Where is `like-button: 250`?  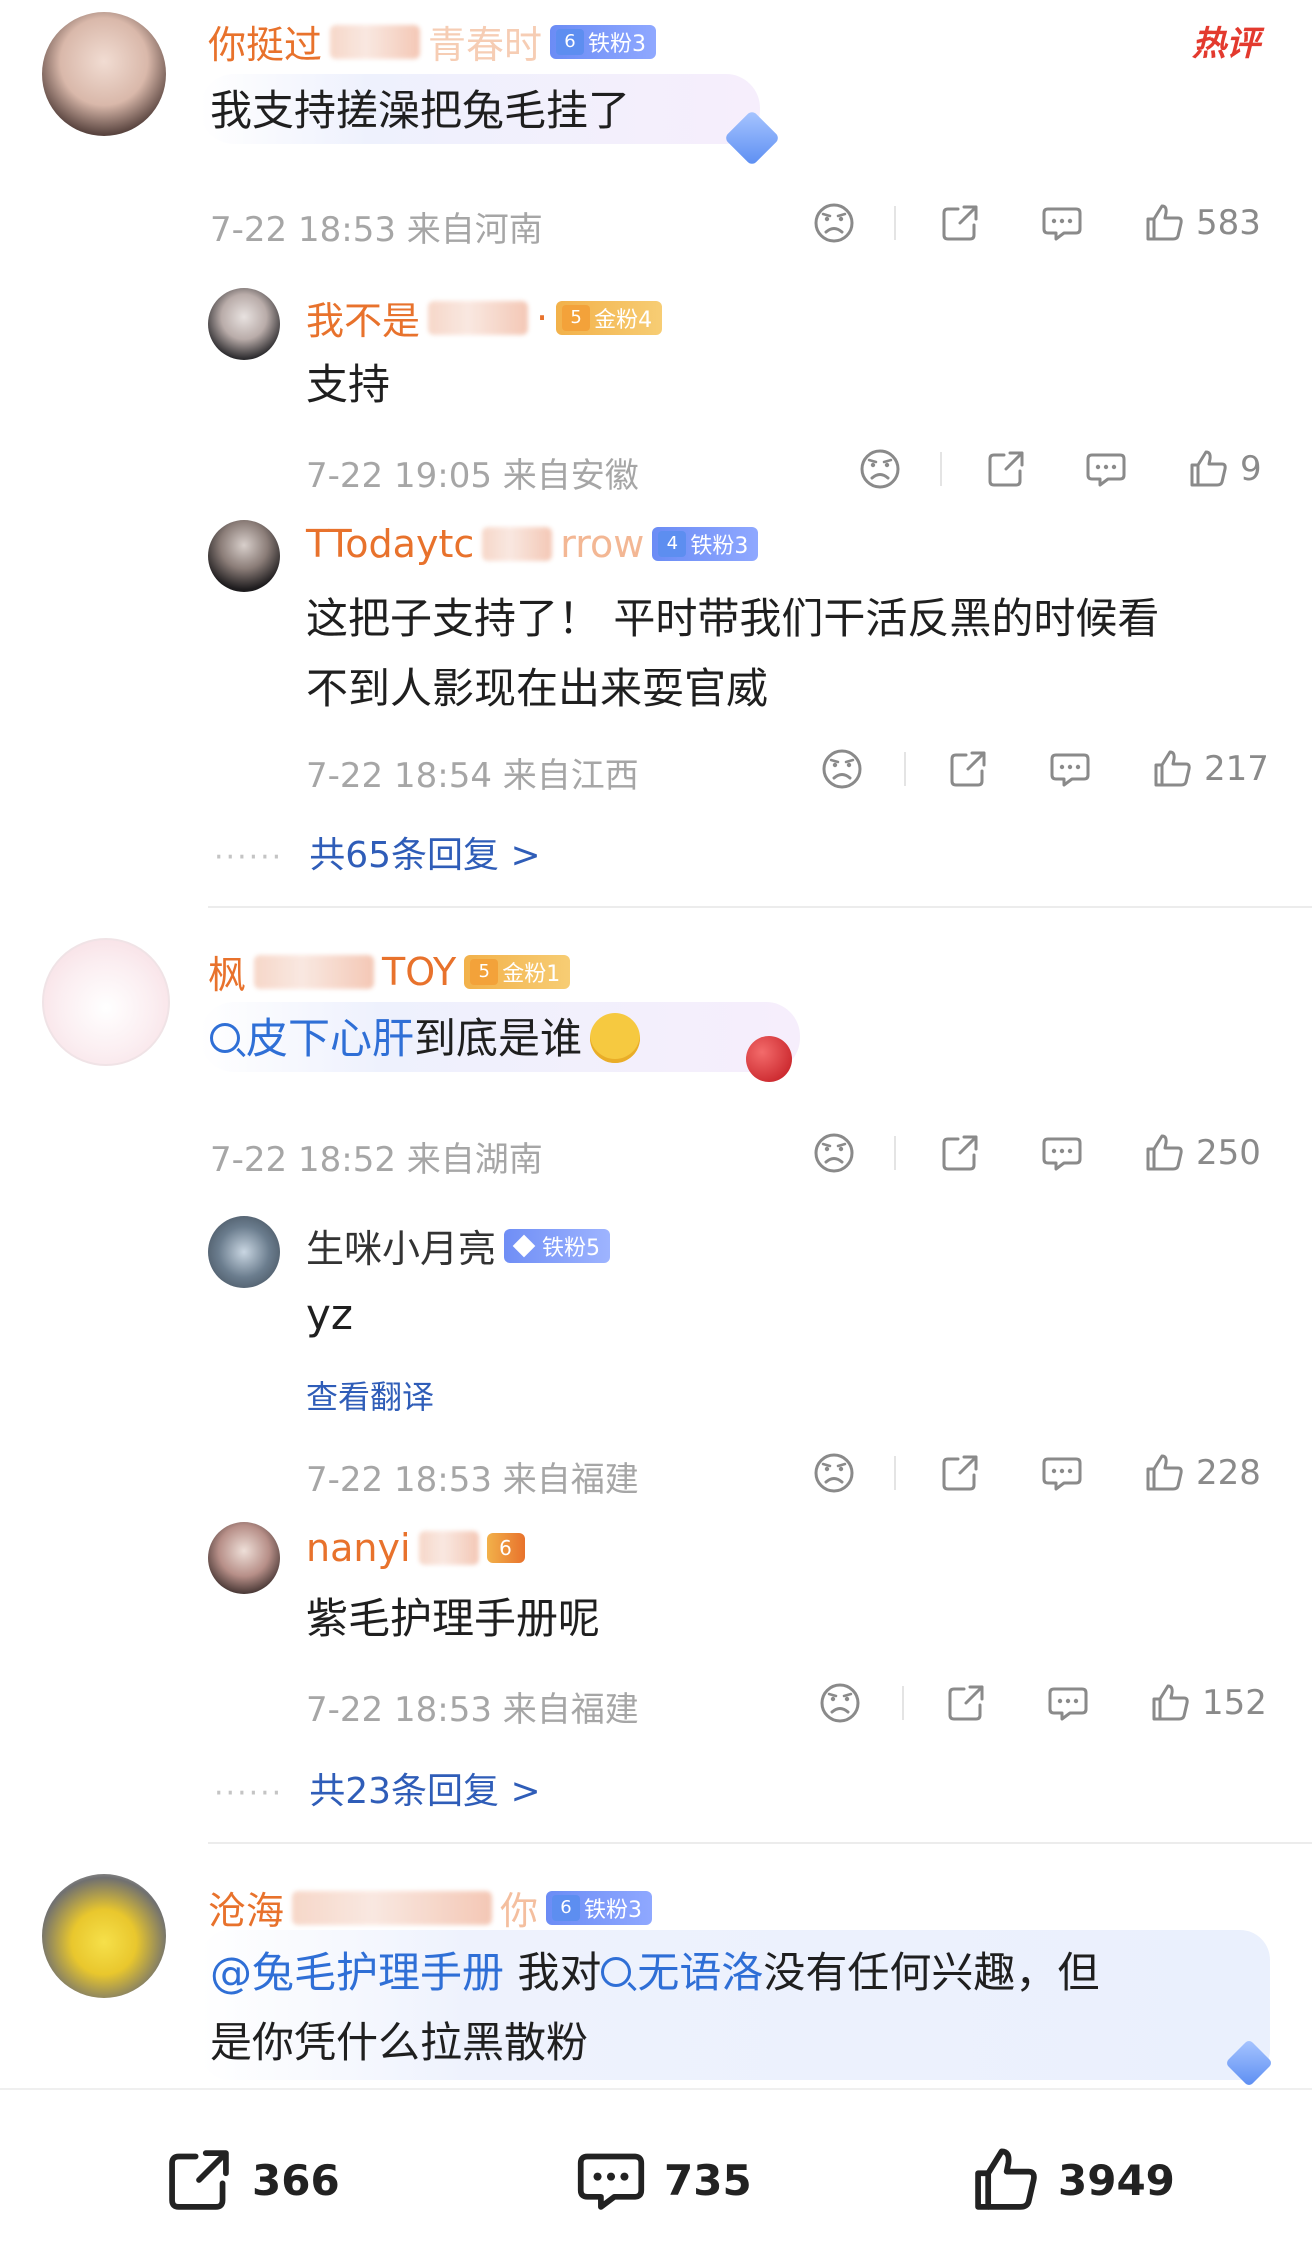
like-button: 250 is located at coordinates (1201, 1153).